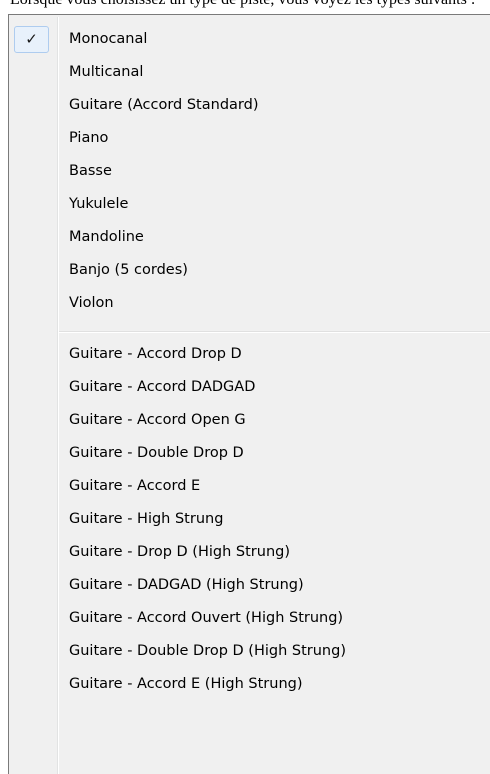 The width and height of the screenshot is (490, 774). What do you see at coordinates (156, 453) in the screenshot?
I see `menu-item-label: Guitare - Double Drop D` at bounding box center [156, 453].